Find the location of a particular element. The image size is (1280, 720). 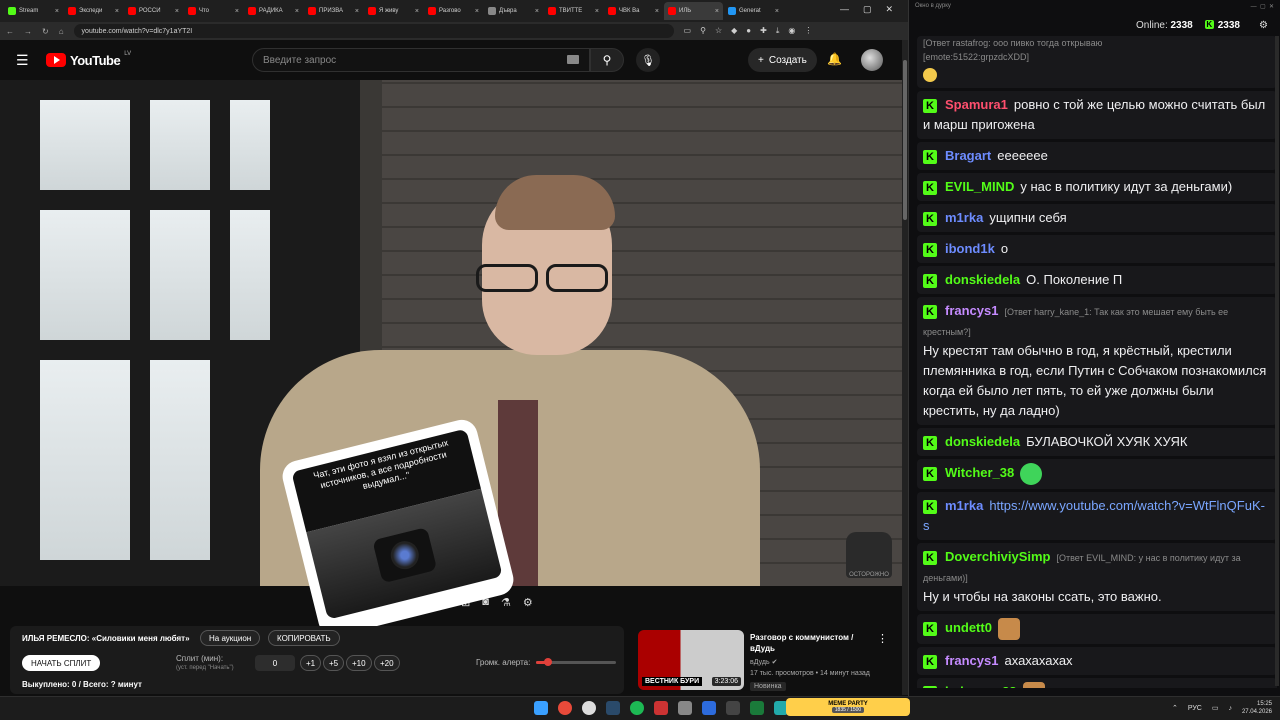

close-icon: ✕ is located at coordinates (890, 9).